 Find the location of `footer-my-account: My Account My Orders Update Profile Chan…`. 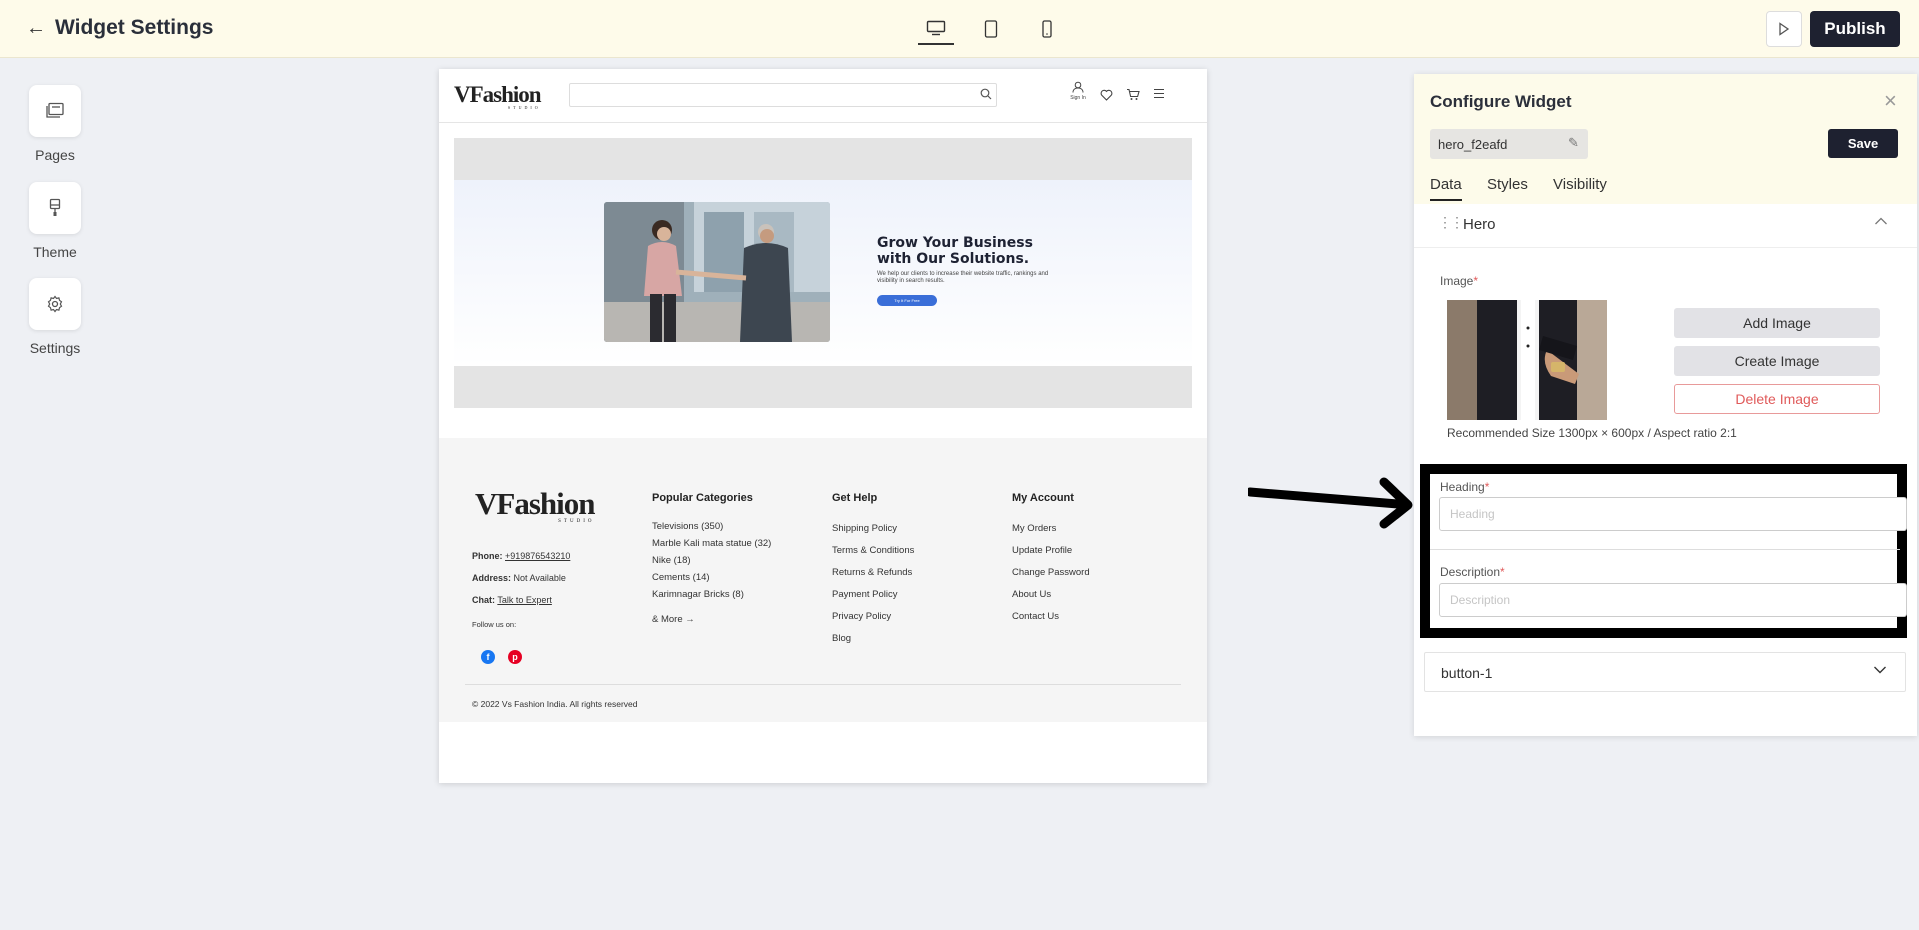

footer-my-account: My Account My Orders Update Profile Chan… is located at coordinates (1051, 560).